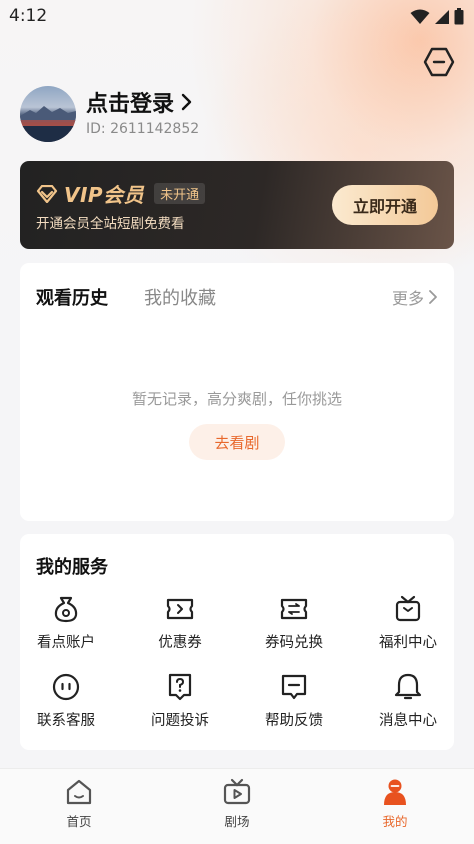  Describe the element at coordinates (237, 791) in the screenshot. I see `theater-icon` at that location.